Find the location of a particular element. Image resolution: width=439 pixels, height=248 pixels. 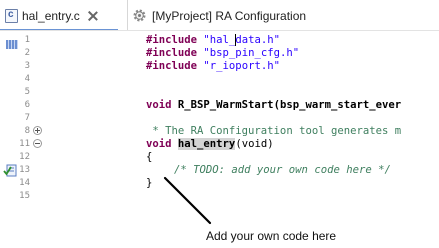

collapsed-comment: * The RA Configuration tool generates m is located at coordinates (274, 131).